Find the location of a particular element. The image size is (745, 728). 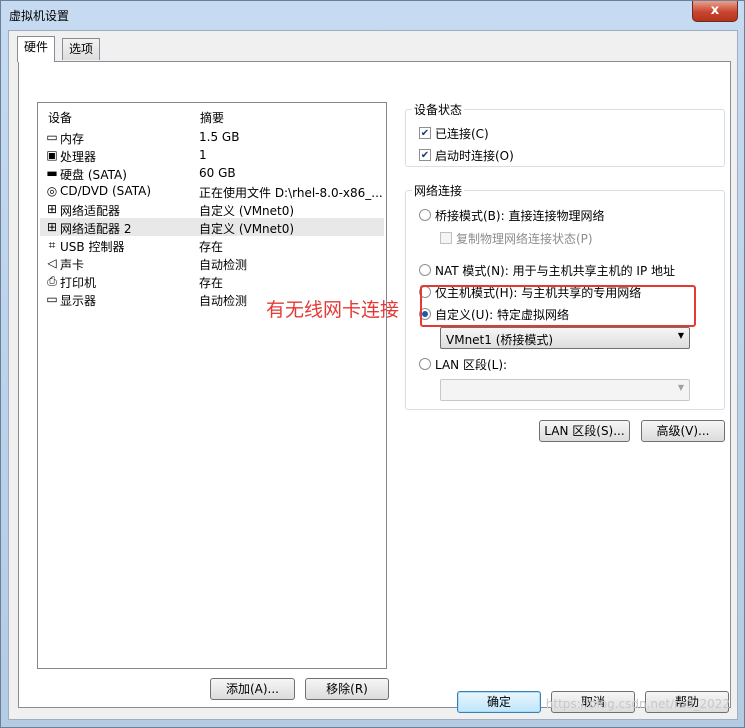

bridged-label: 桥接模式(B): 直接连接物理网络 is located at coordinates (519, 215).